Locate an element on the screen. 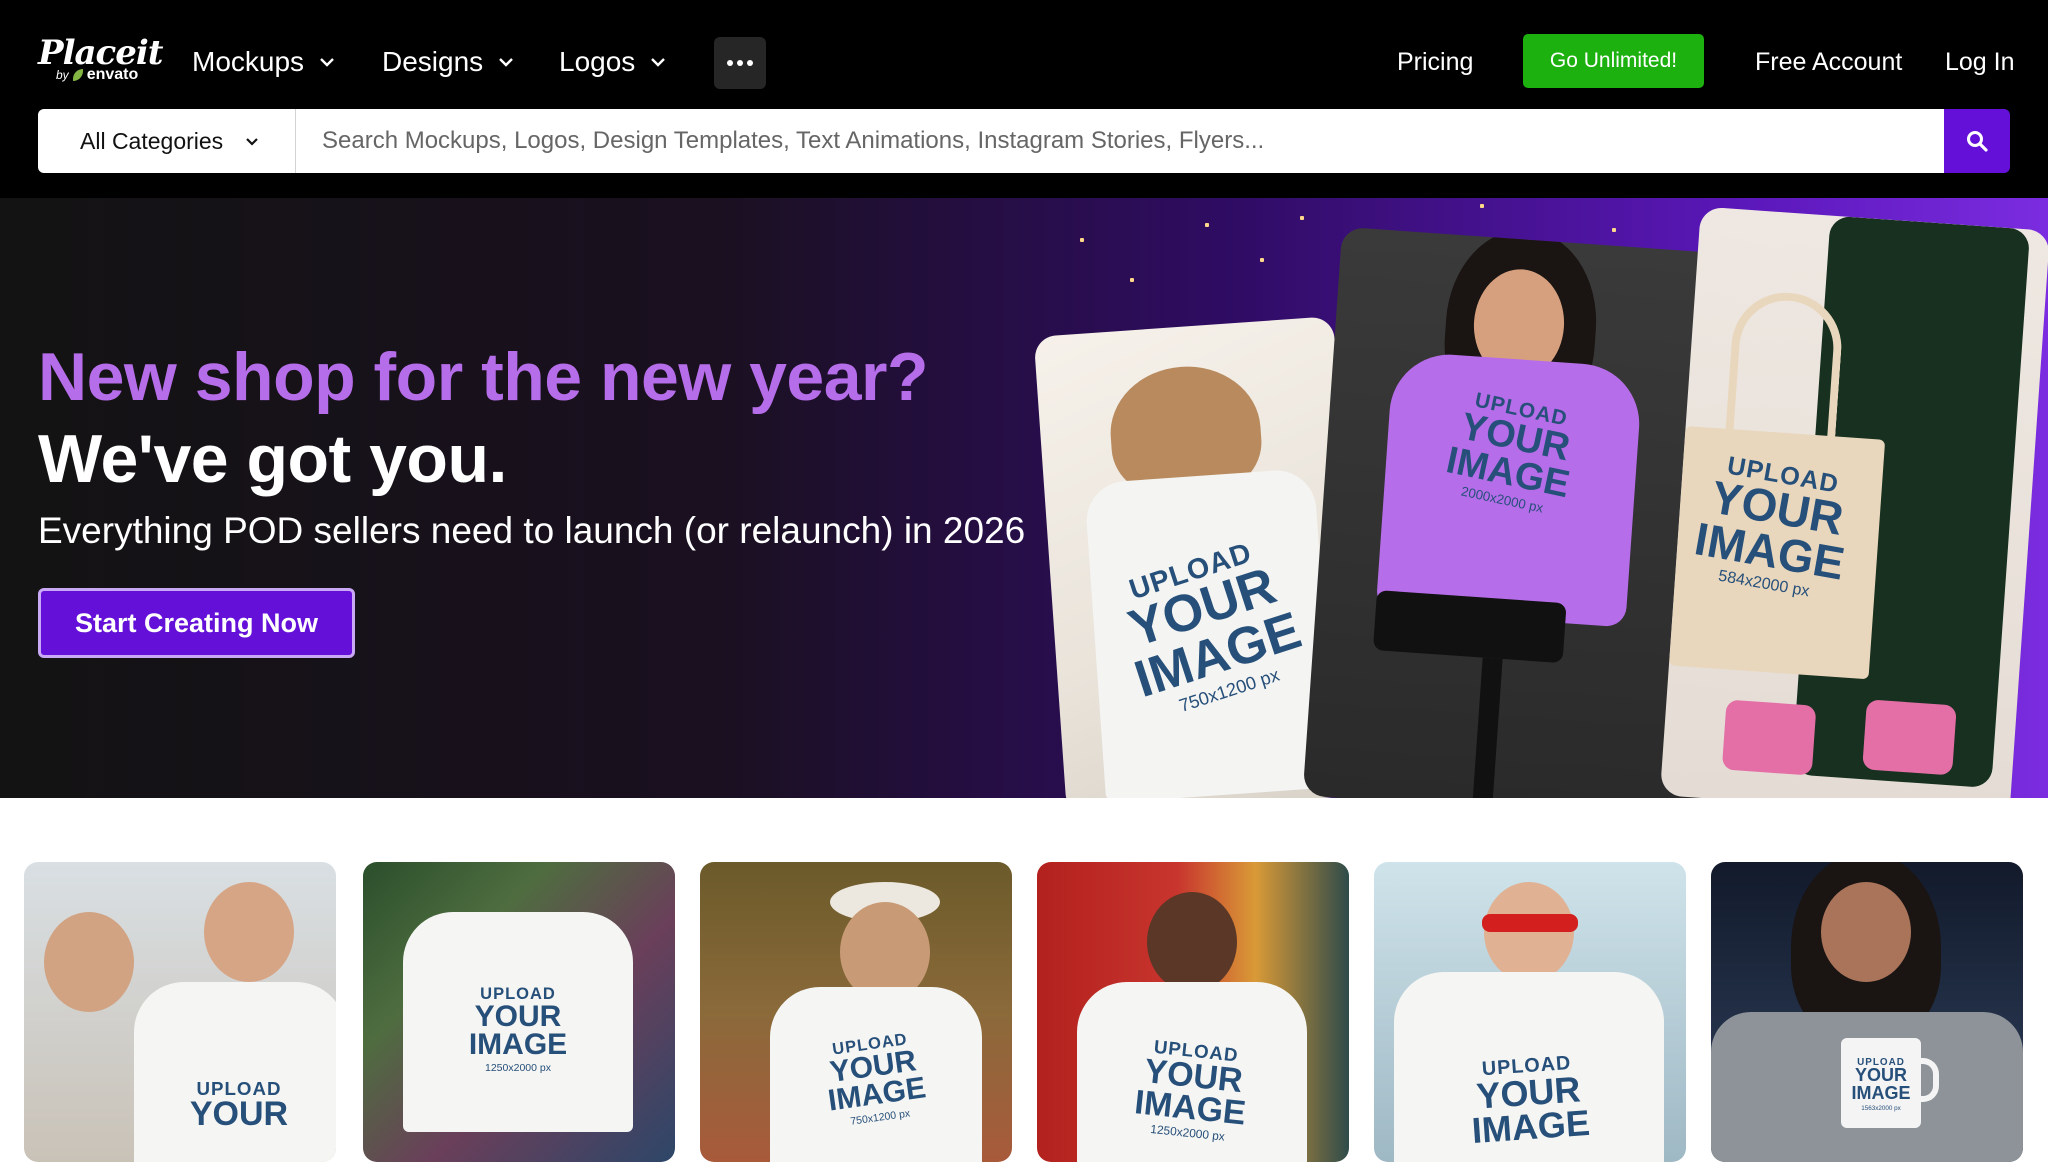 This screenshot has height=1162, width=2048. print-area-placeholder: UPLOAD YOUR IMAGE 1563x2000 px is located at coordinates (1881, 1084).